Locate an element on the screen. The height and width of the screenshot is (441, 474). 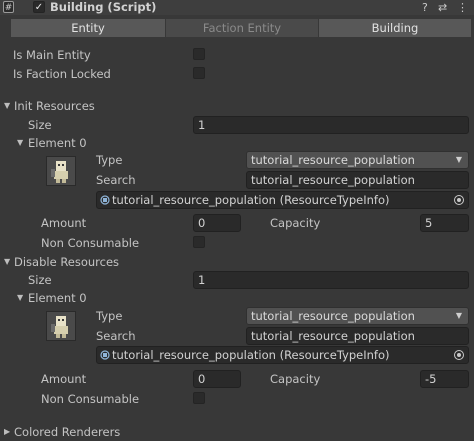
disable-capacity-field: -5 is located at coordinates (444, 379).